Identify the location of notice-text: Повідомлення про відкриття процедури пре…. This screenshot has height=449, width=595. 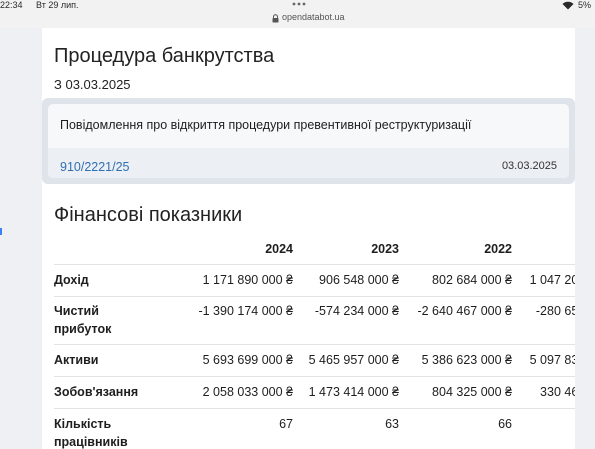
(266, 125).